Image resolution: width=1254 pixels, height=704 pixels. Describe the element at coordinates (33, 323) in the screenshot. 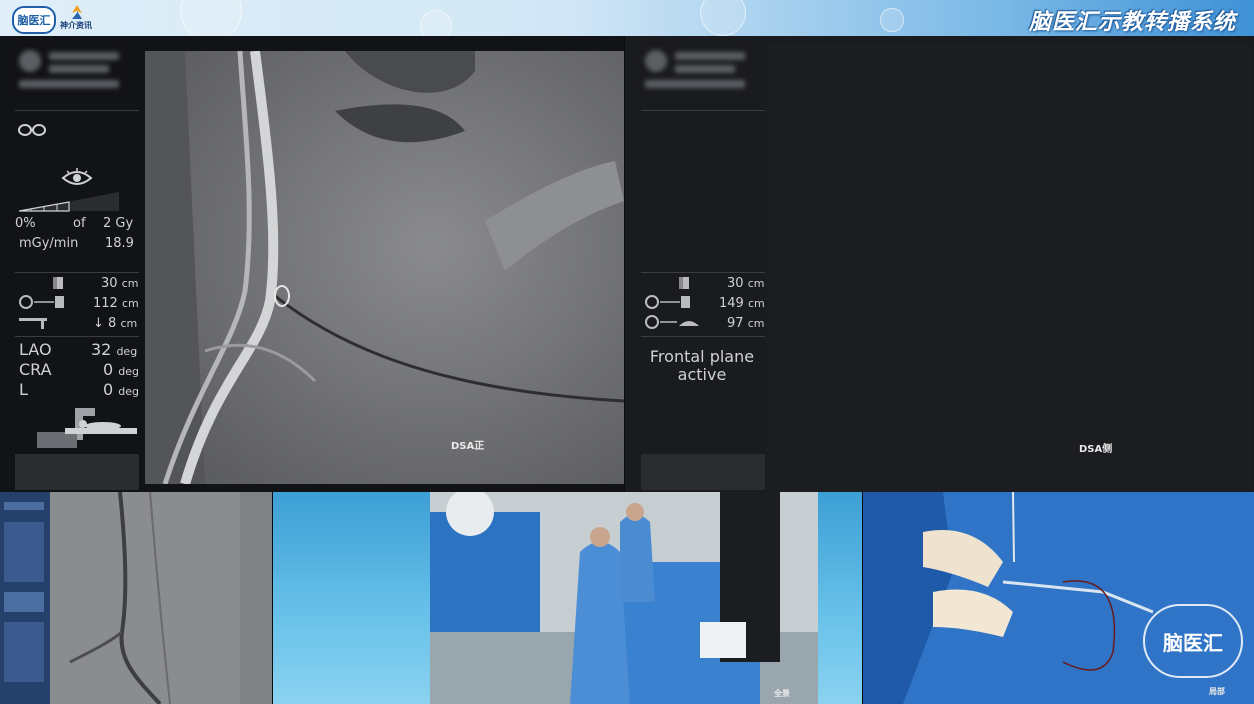

I see `table-height-icon` at that location.